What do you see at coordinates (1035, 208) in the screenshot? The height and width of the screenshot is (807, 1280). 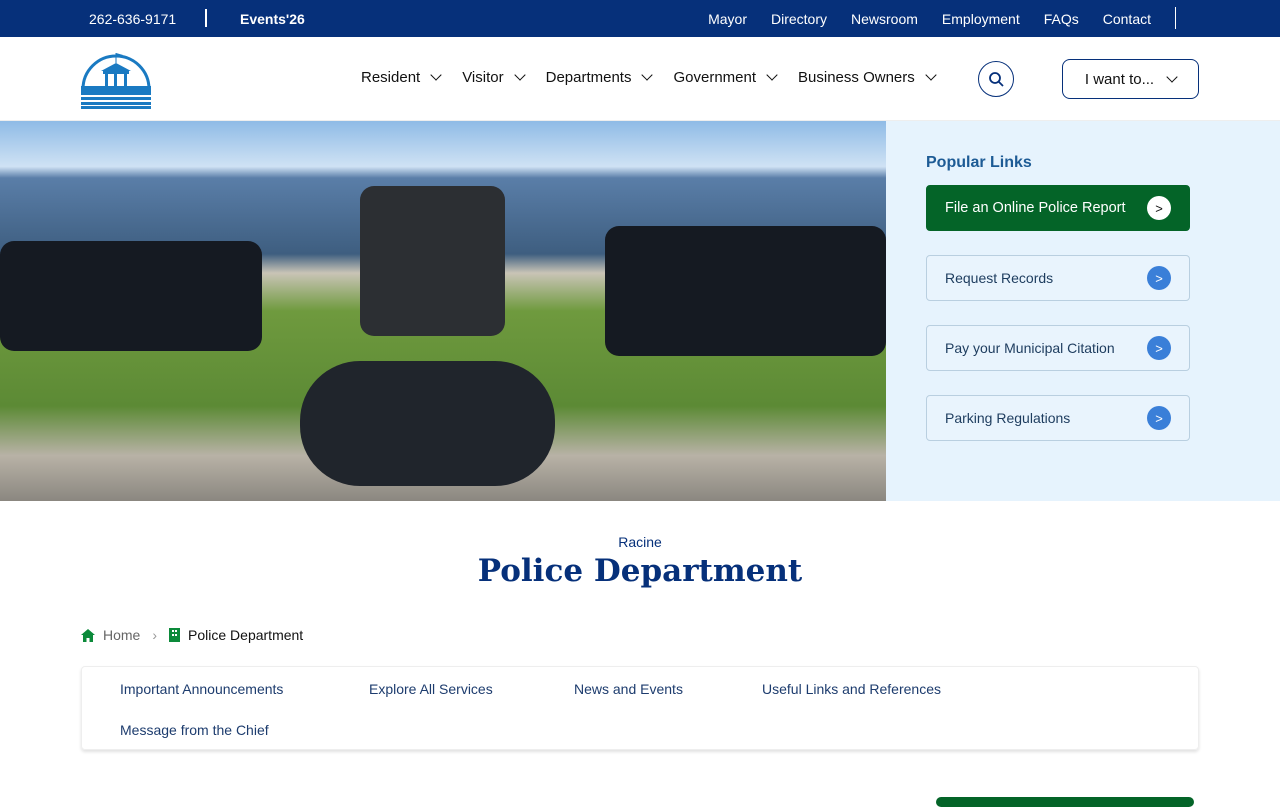 I see `link-label: File an Online Police Report` at bounding box center [1035, 208].